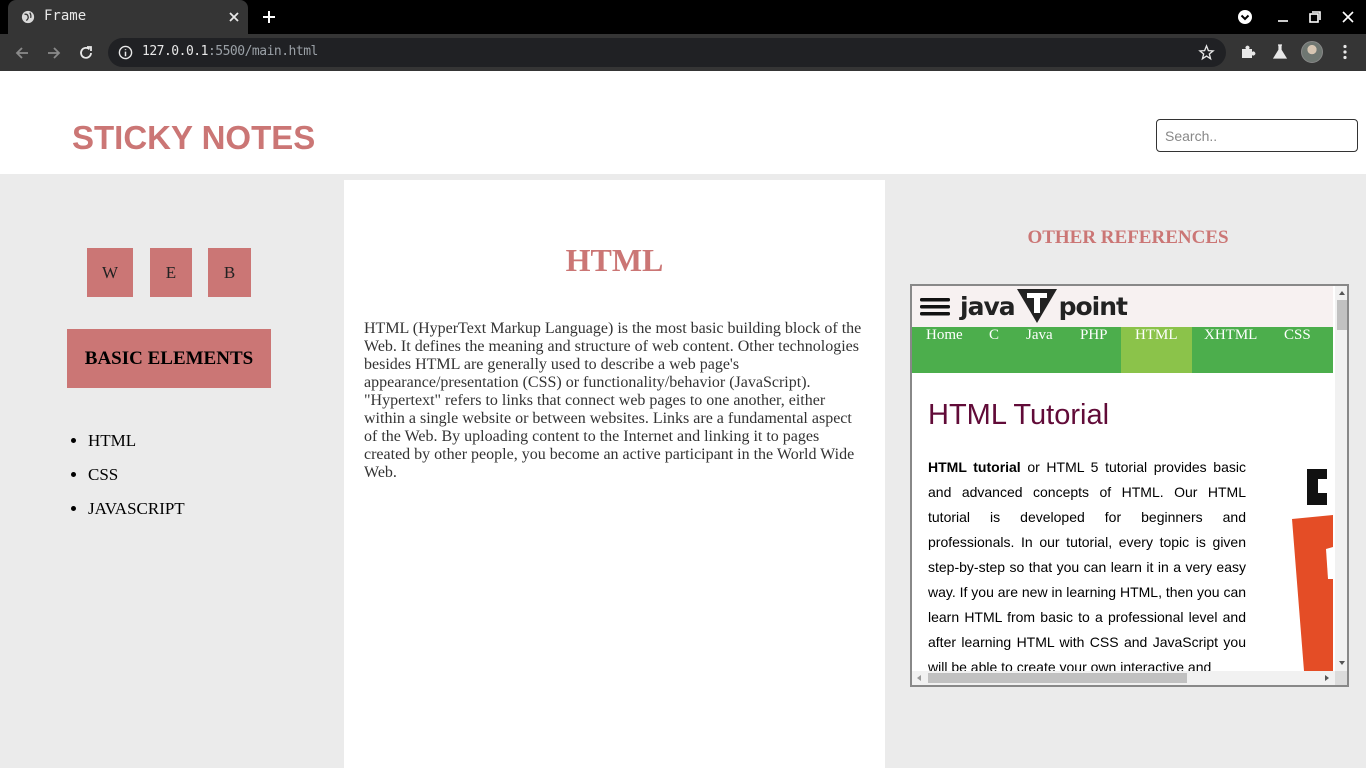 This screenshot has width=1366, height=768. Describe the element at coordinates (1341, 478) in the screenshot. I see `iframe-vertical-scrollbar` at that location.